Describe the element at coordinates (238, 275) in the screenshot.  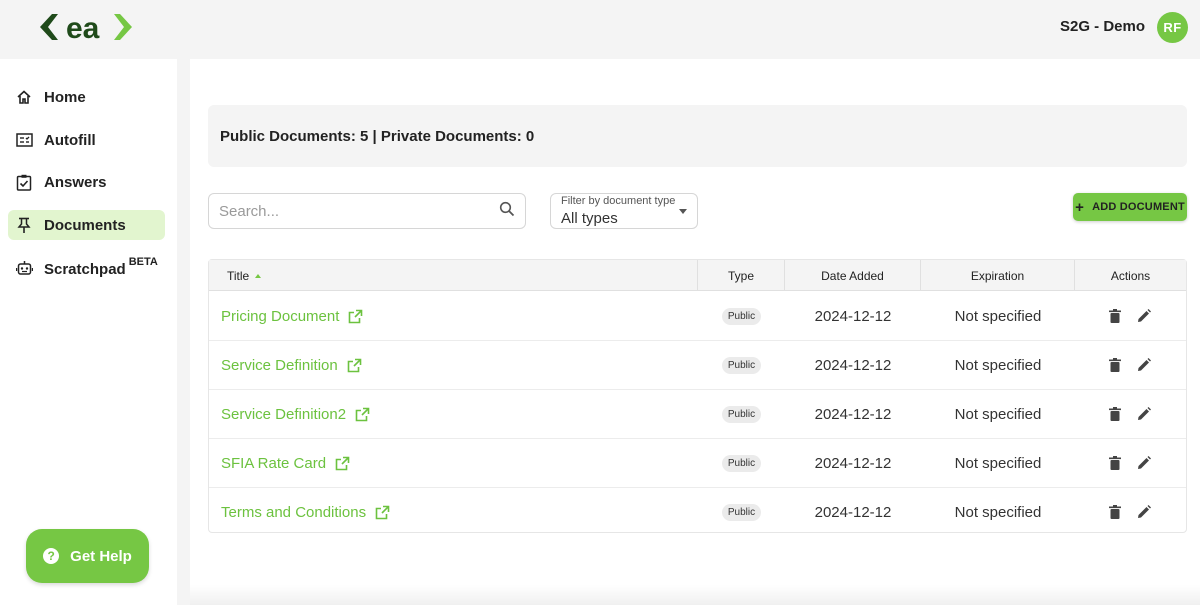
I see `column-label: Title` at that location.